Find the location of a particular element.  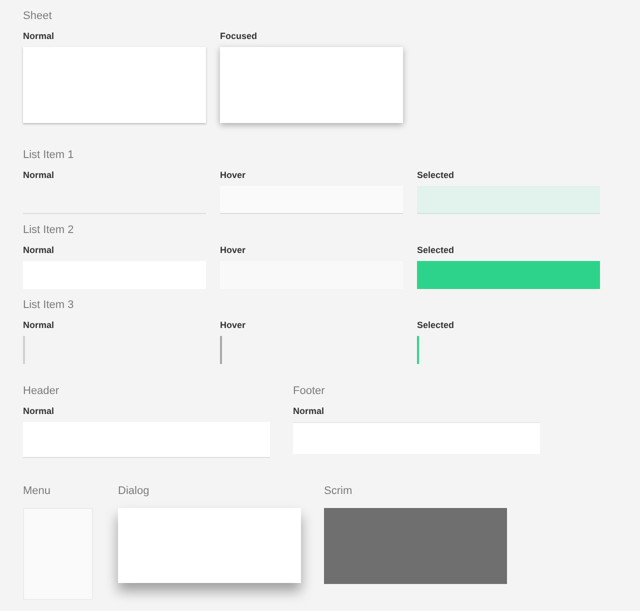

section-title: Scrim is located at coordinates (339, 491).